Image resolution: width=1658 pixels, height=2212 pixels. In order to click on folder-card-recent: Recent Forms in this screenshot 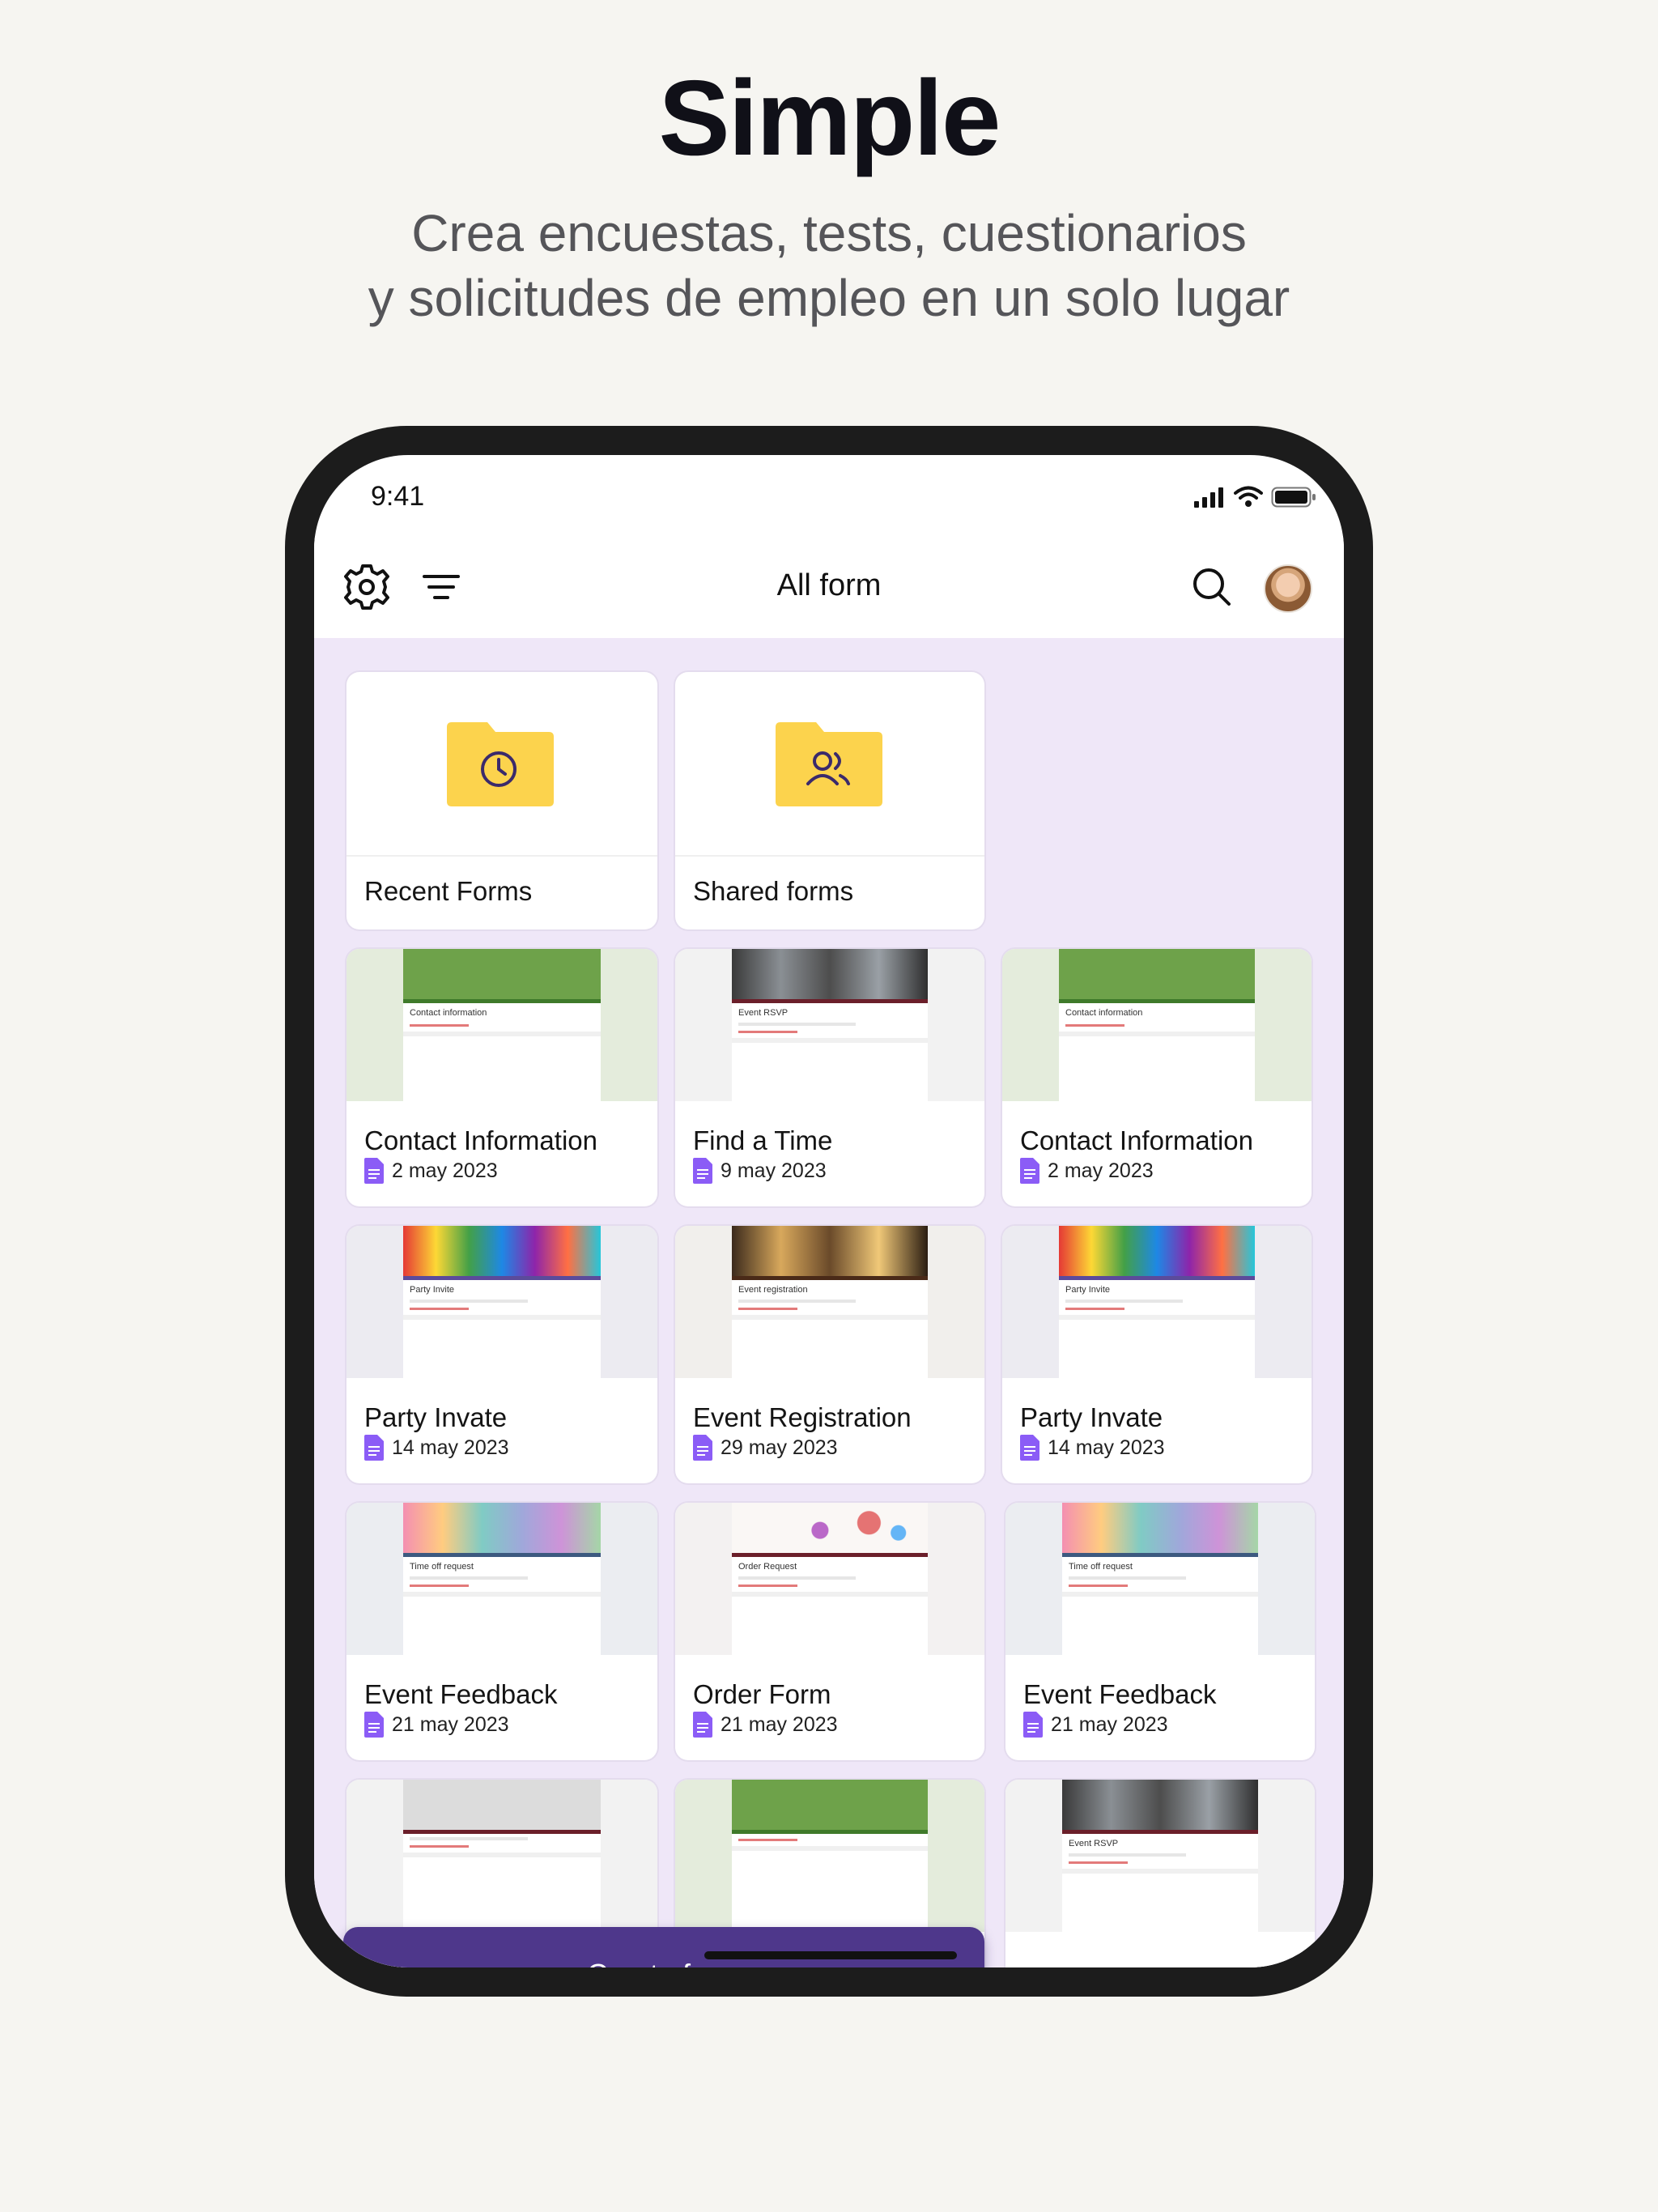, I will do `click(501, 800)`.